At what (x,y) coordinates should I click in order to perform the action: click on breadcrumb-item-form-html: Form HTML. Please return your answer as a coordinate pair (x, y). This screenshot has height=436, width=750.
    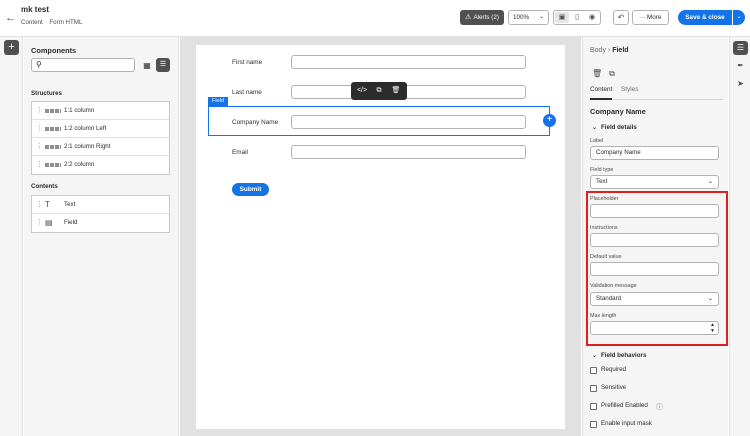
    Looking at the image, I should click on (65, 22).